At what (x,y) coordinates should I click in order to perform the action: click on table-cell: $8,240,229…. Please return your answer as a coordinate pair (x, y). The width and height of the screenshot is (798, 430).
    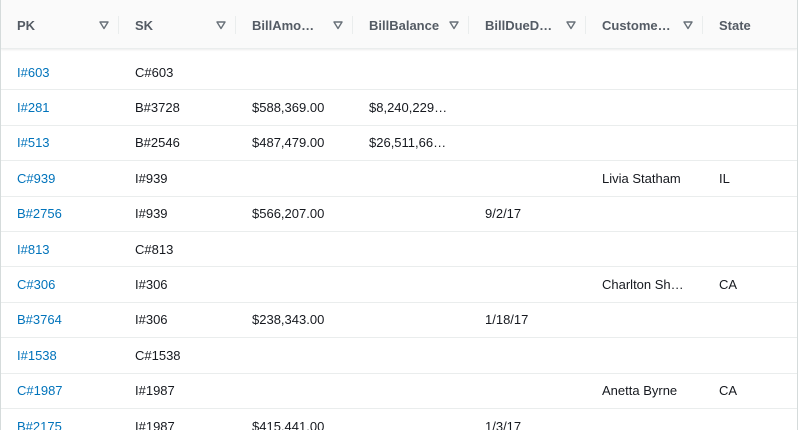
    Looking at the image, I should click on (408, 108).